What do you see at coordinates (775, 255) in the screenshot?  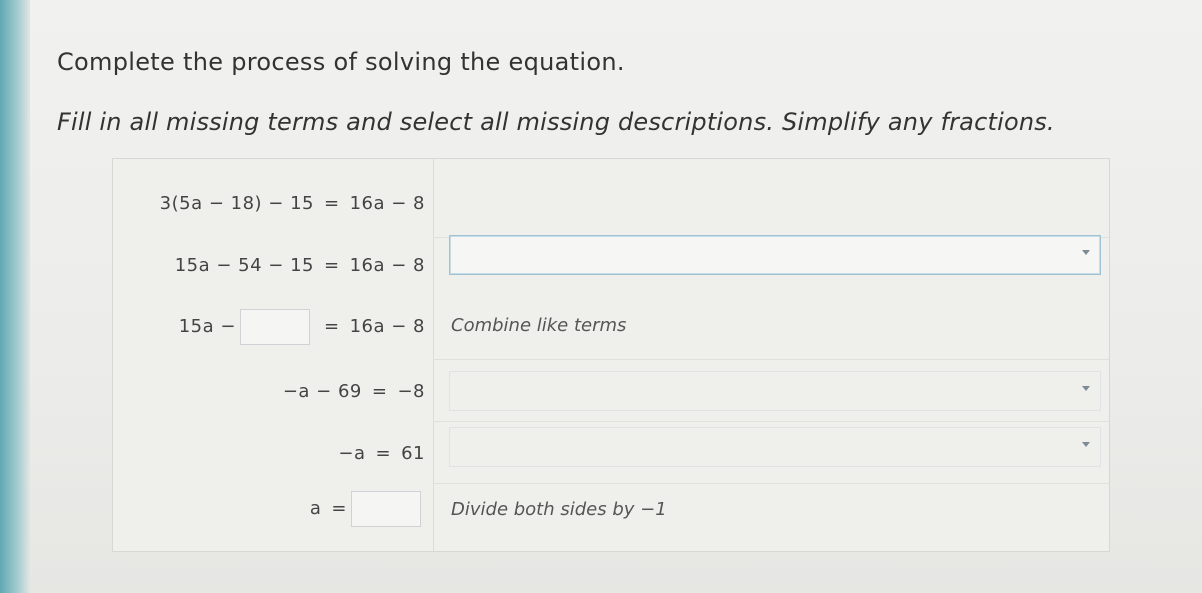 I see `step-2-description-dropdown` at bounding box center [775, 255].